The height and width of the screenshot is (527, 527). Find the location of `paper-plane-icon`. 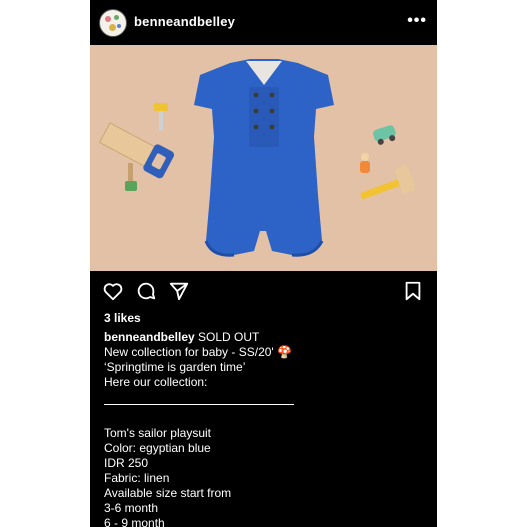

paper-plane-icon is located at coordinates (179, 291).